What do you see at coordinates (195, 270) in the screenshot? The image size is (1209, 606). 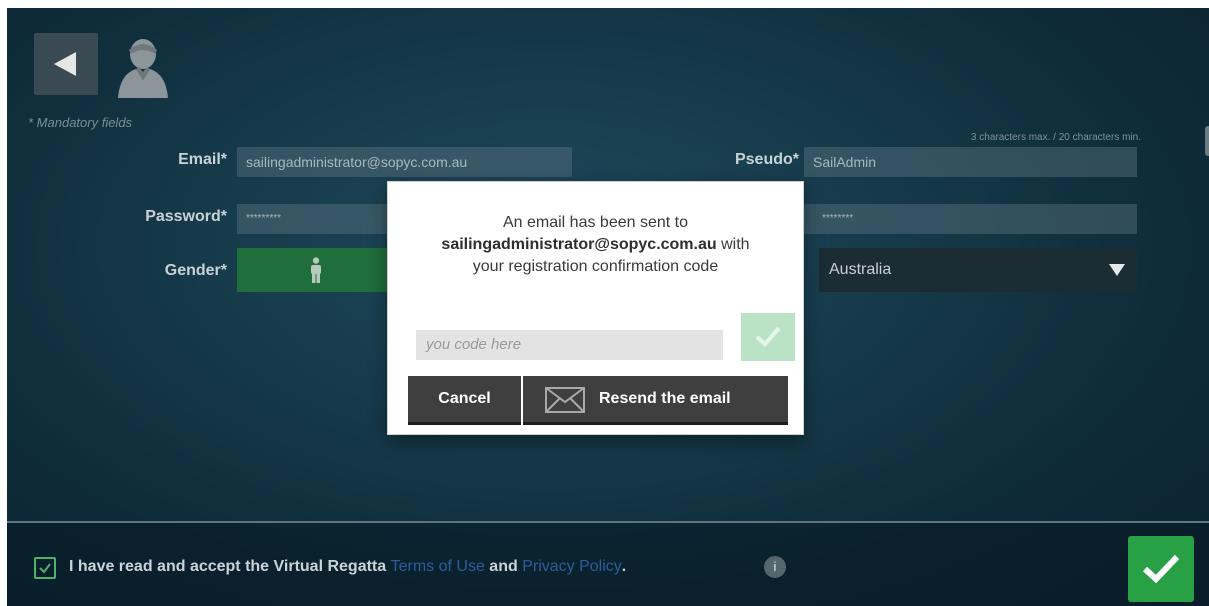 I see `gender-label: Gender*` at bounding box center [195, 270].